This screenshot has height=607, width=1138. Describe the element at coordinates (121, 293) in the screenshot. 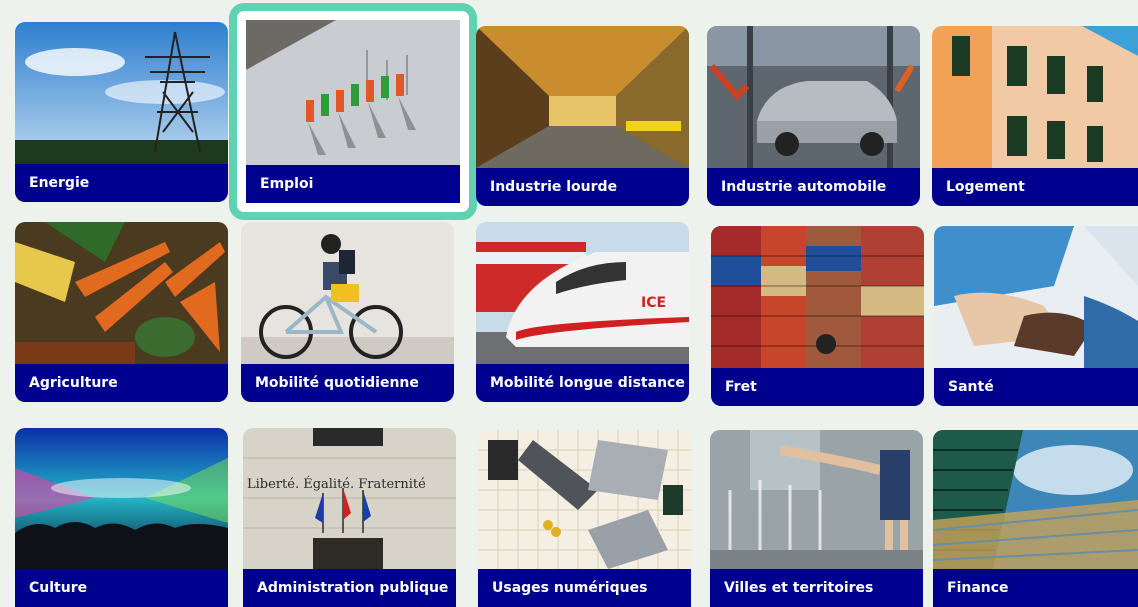

I see `vegetables-photo` at that location.